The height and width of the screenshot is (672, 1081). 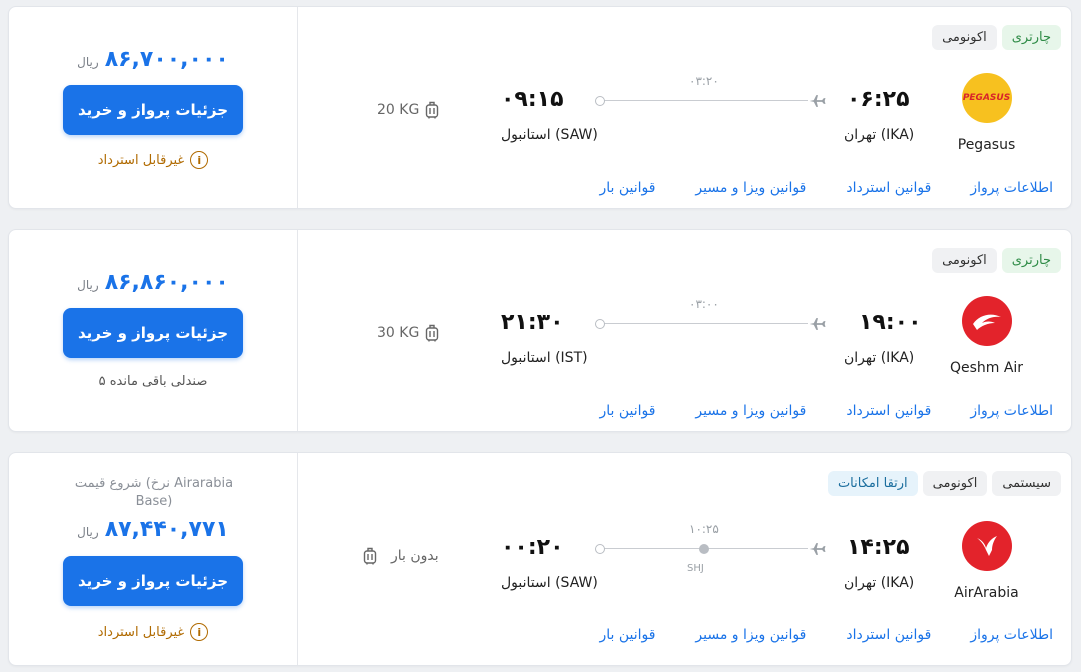 I want to click on tag-system: سیستمی, so click(x=1026, y=483).